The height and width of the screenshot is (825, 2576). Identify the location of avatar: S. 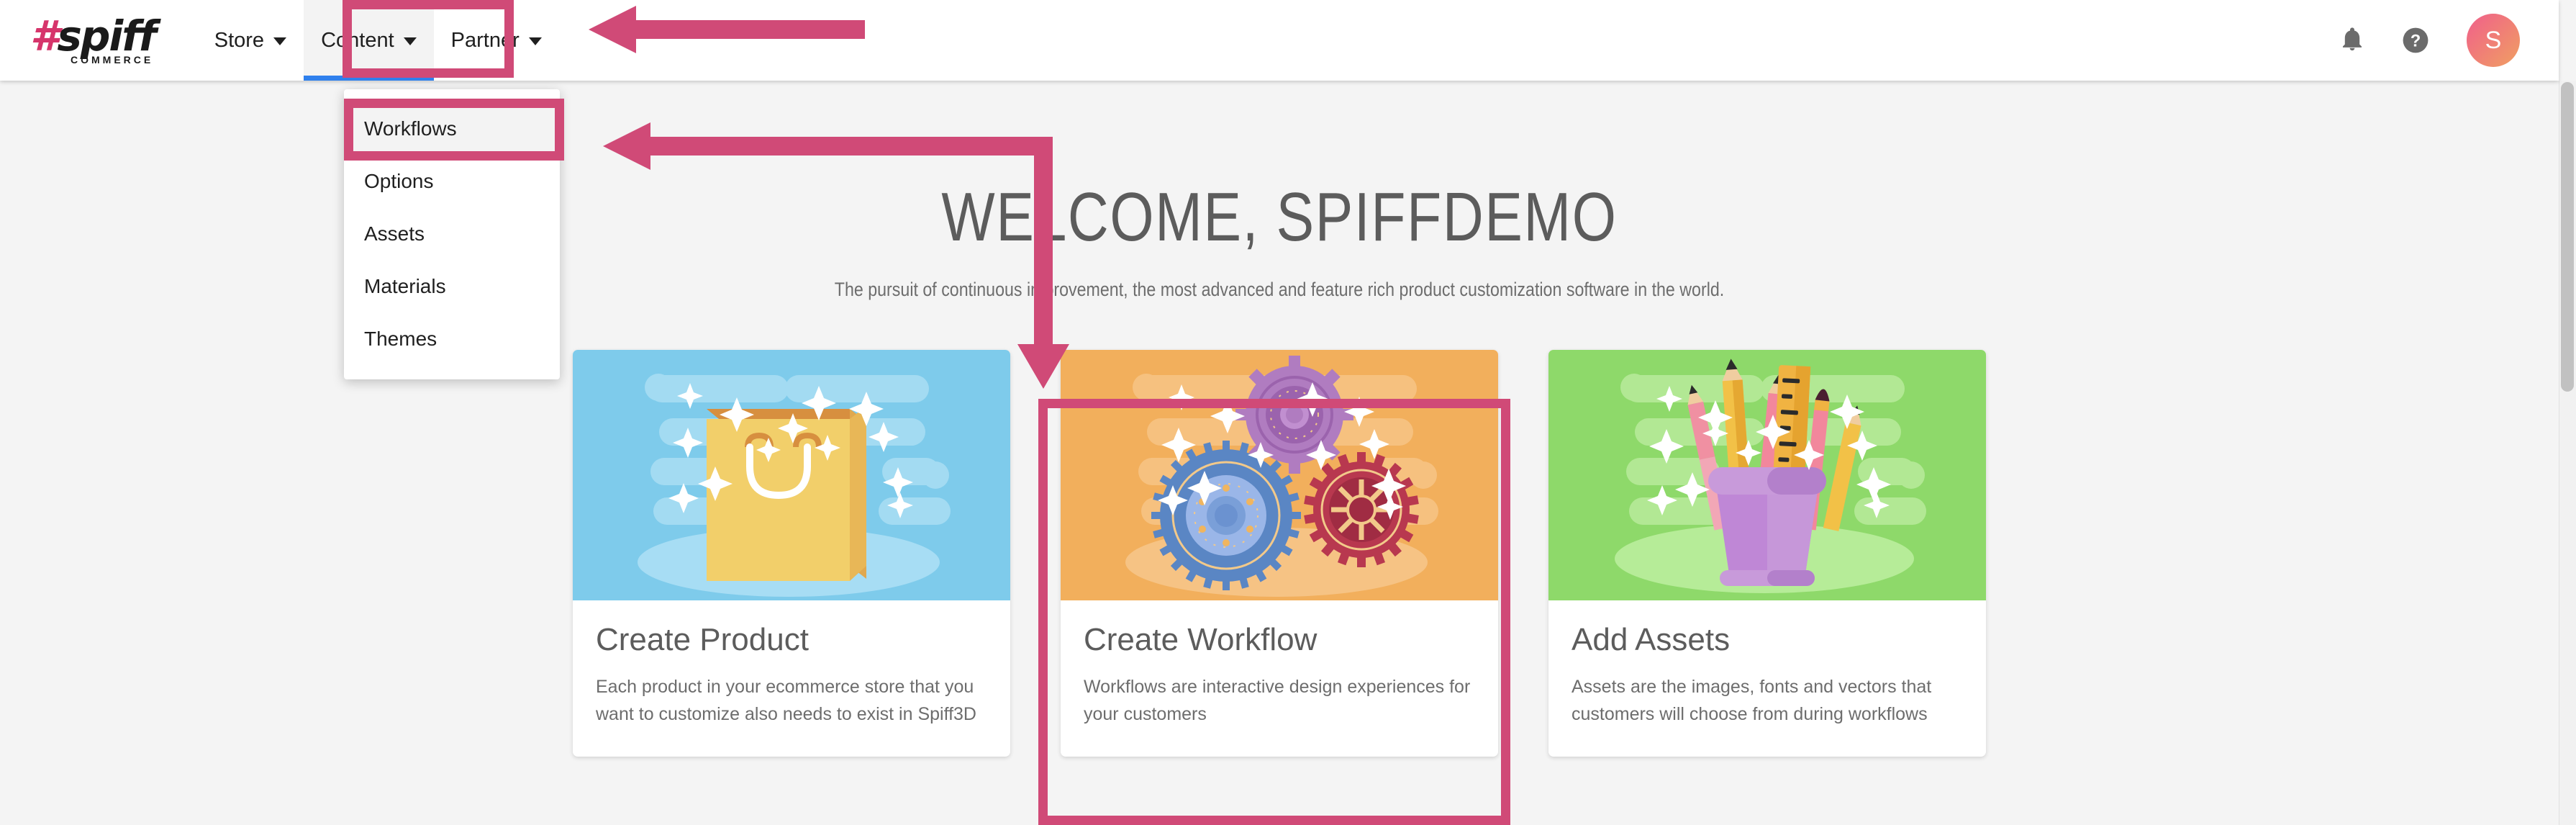
(2493, 40).